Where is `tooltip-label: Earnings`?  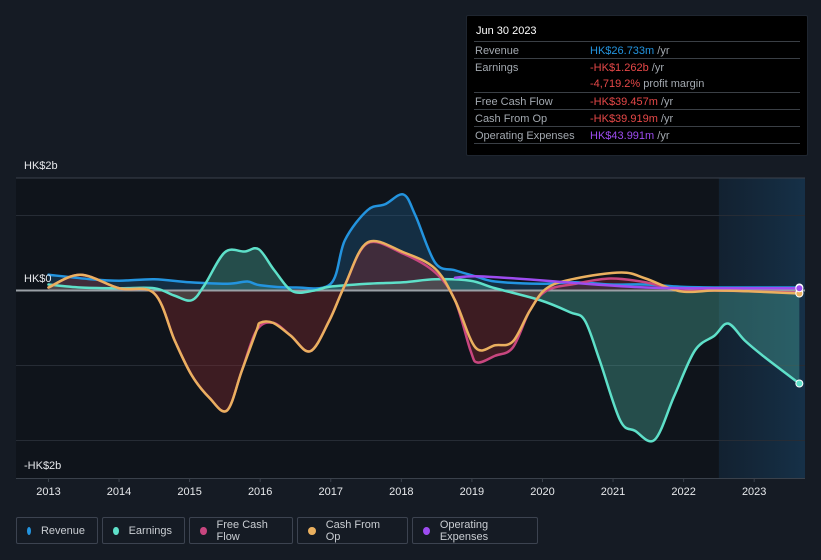 tooltip-label: Earnings is located at coordinates (497, 68).